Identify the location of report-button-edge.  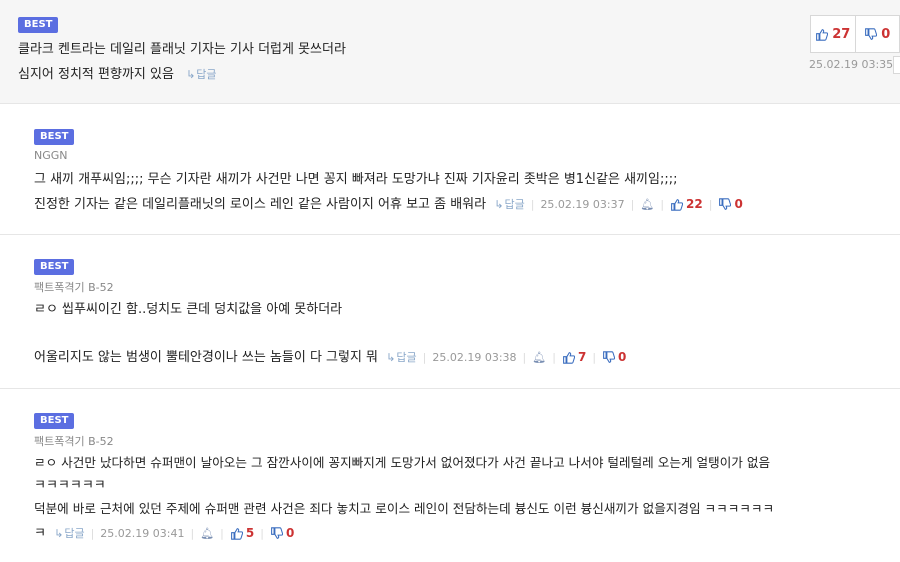
(896, 65).